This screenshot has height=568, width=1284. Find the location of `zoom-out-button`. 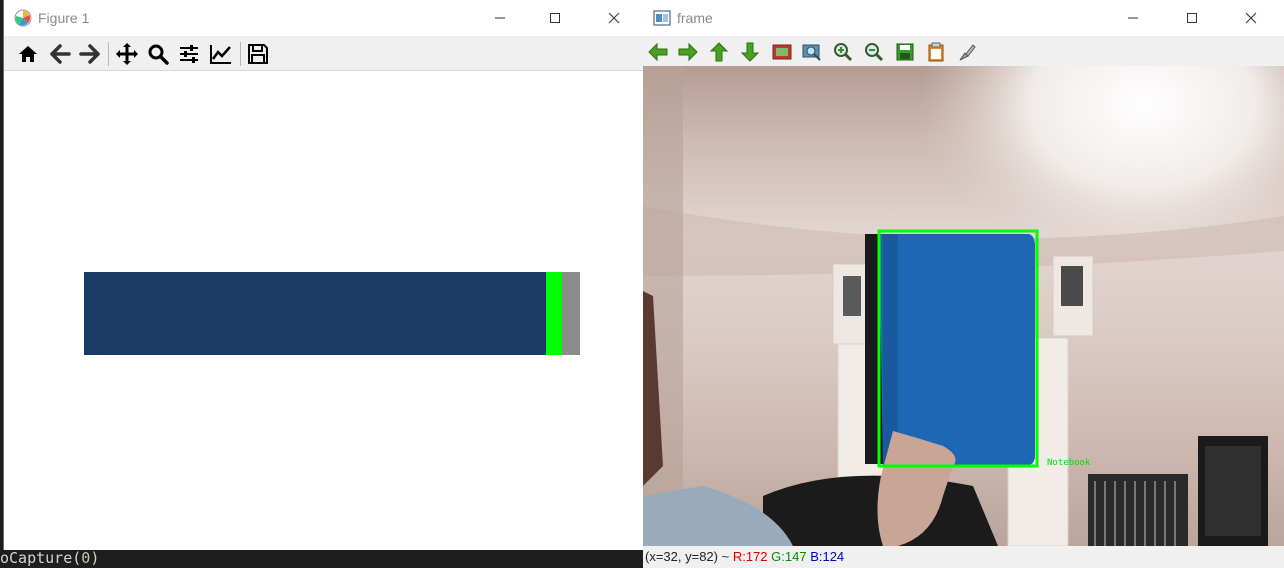

zoom-out-button is located at coordinates (874, 52).